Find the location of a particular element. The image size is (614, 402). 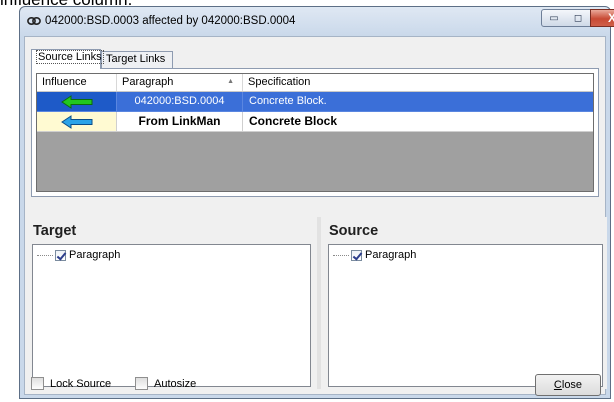

column-header-specification: Specification is located at coordinates (418, 82).